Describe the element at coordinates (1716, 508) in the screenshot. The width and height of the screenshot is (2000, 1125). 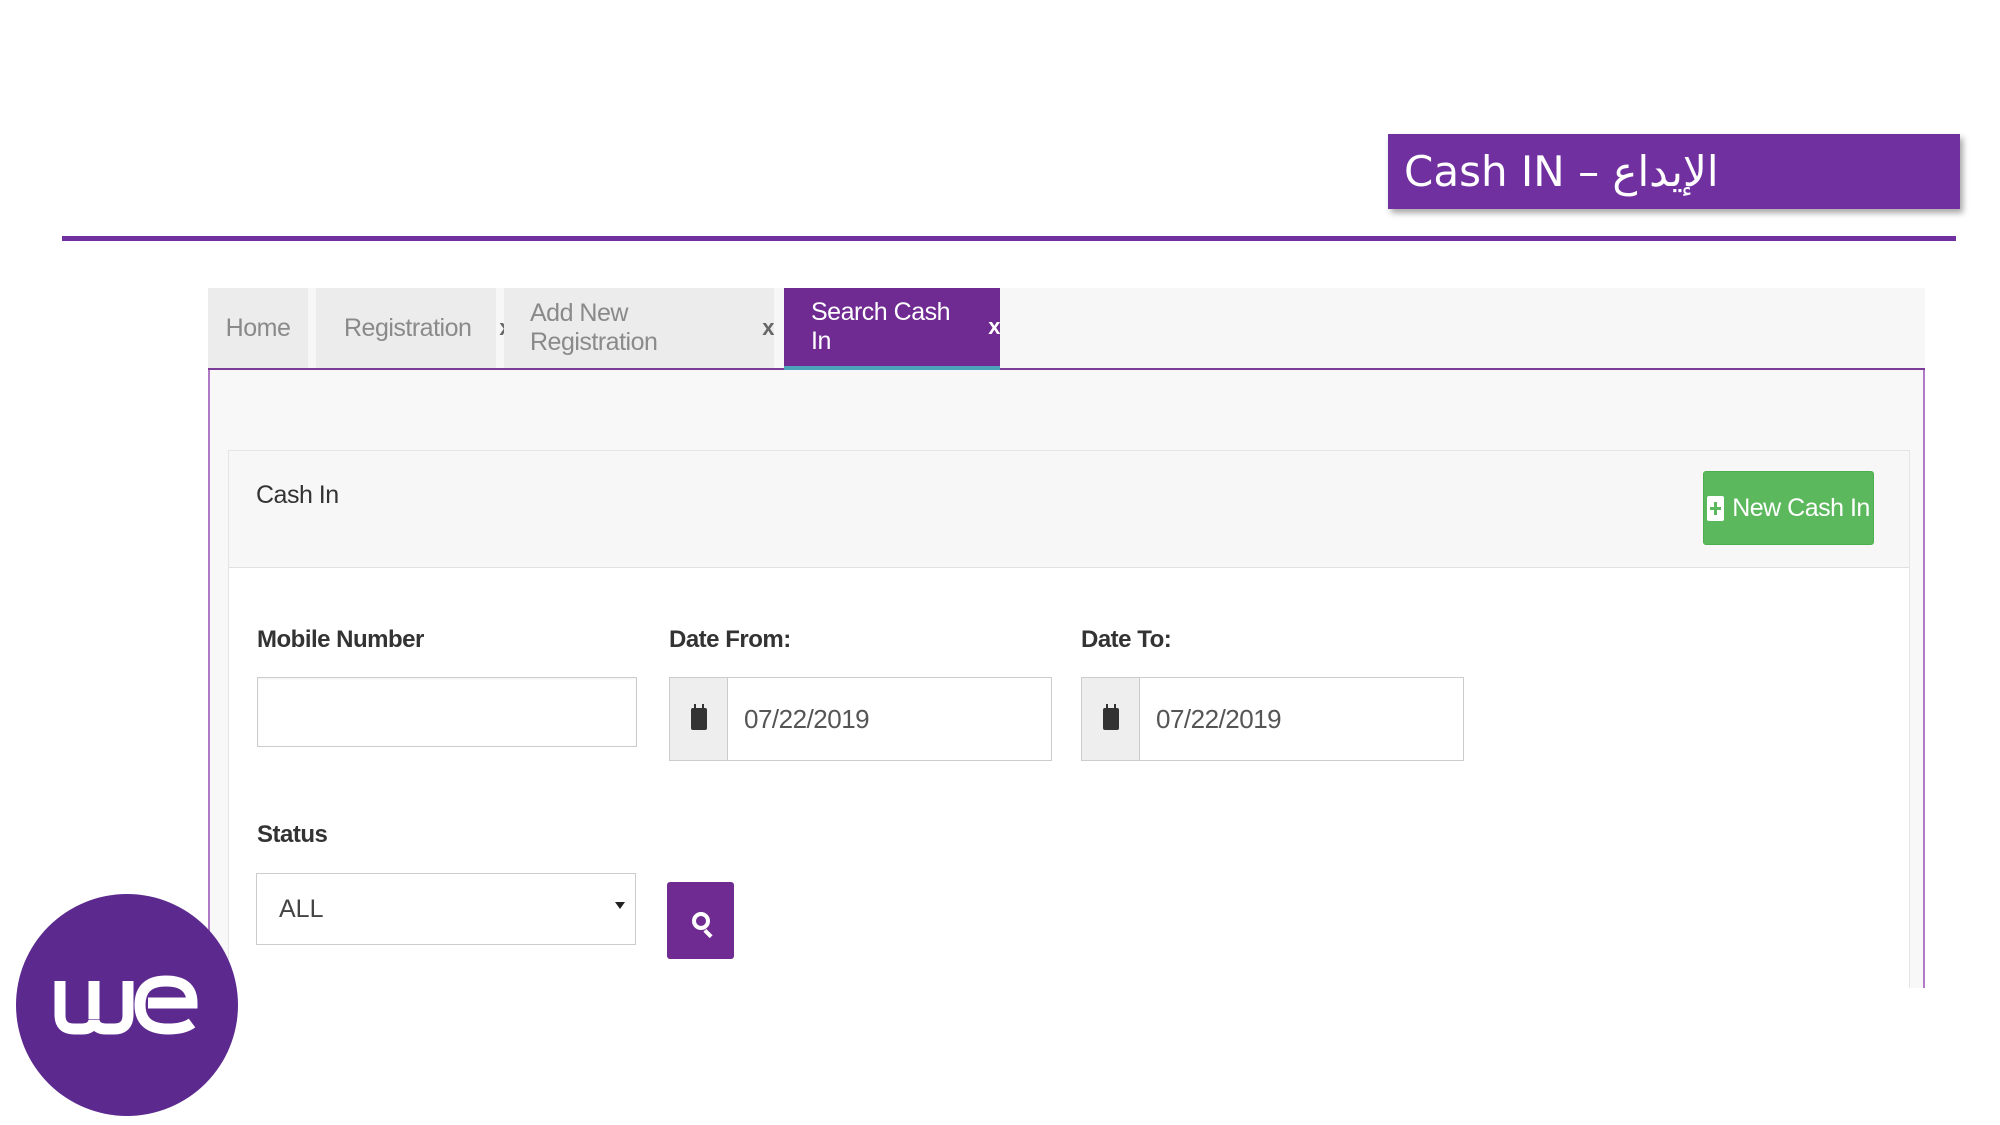
I see `plus-square-icon` at that location.